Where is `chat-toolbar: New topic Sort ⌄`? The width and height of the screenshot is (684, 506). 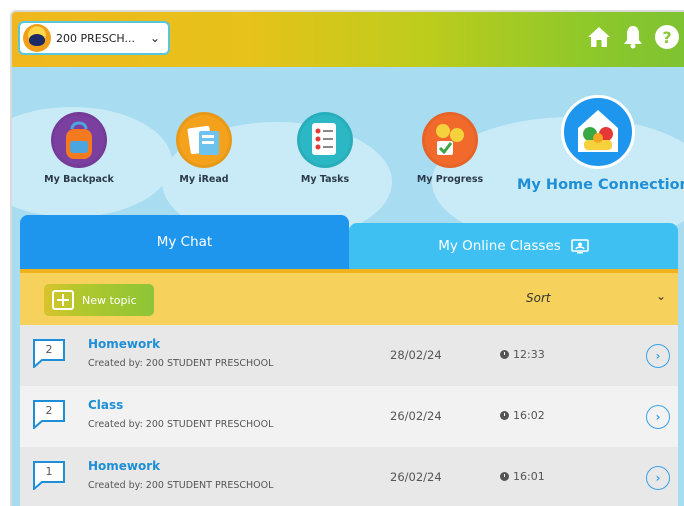
chat-toolbar: New topic Sort ⌄ is located at coordinates (349, 297).